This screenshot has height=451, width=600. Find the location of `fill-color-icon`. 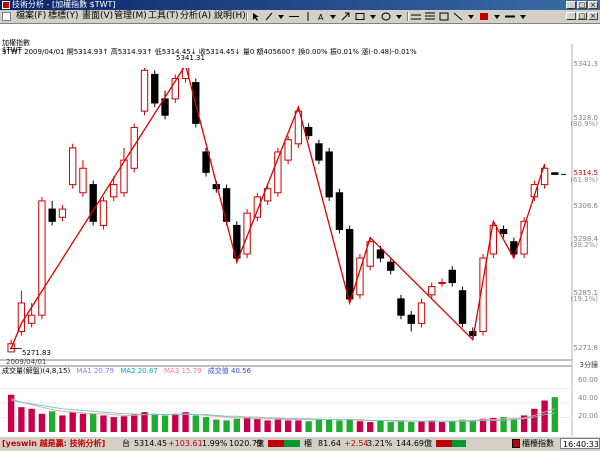

fill-color-icon is located at coordinates (484, 16).